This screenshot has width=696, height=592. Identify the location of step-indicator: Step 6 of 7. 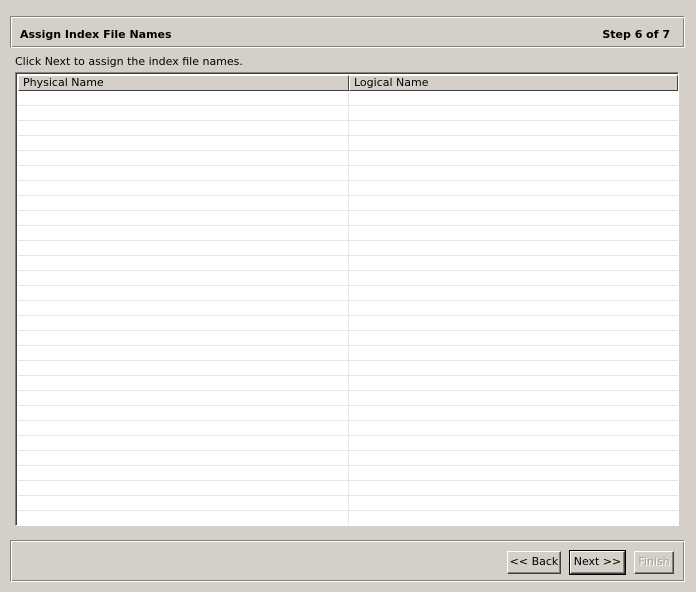
(636, 34).